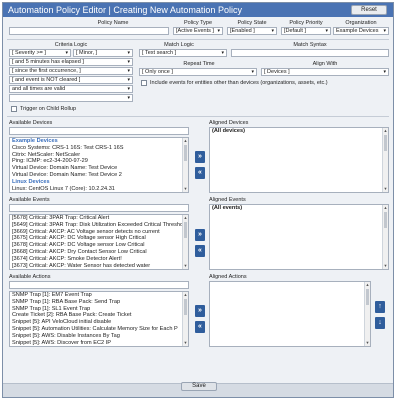  What do you see at coordinates (198, 39) in the screenshot?
I see `divider` at bounding box center [198, 39].